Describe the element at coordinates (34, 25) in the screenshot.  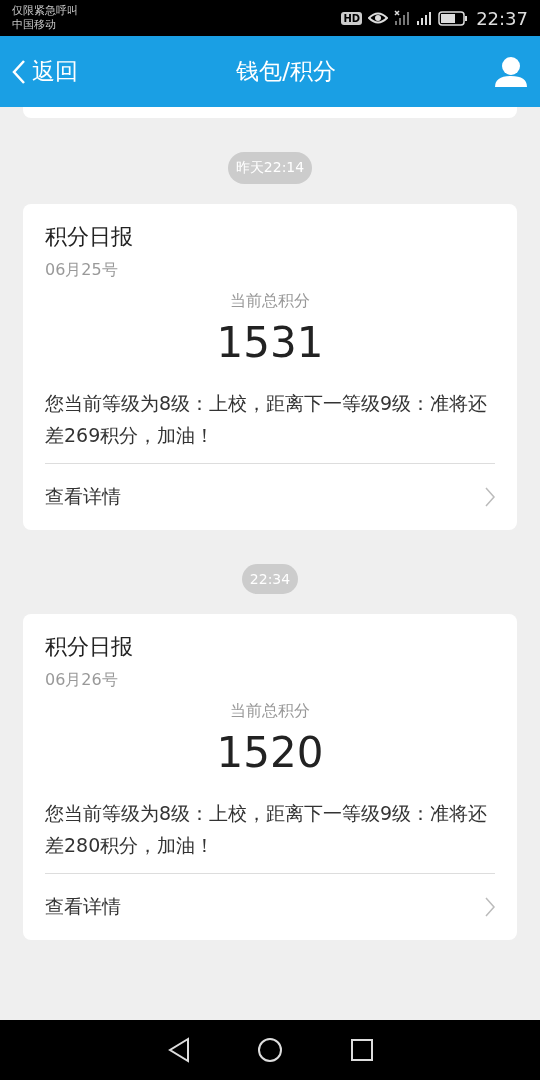
I see `carrier-text: 中国移动` at that location.